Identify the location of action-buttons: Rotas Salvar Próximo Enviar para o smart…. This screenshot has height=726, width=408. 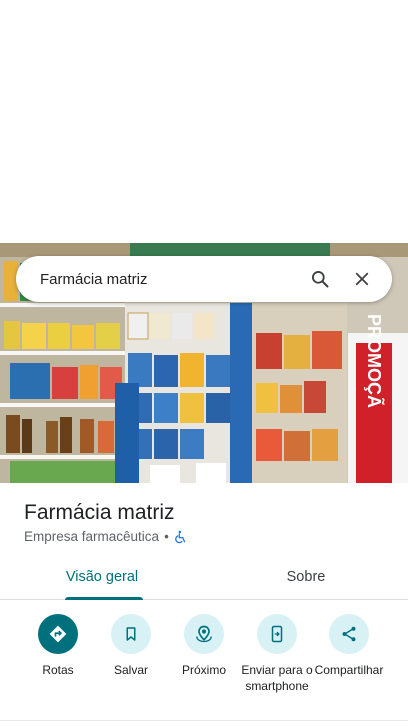
(204, 664).